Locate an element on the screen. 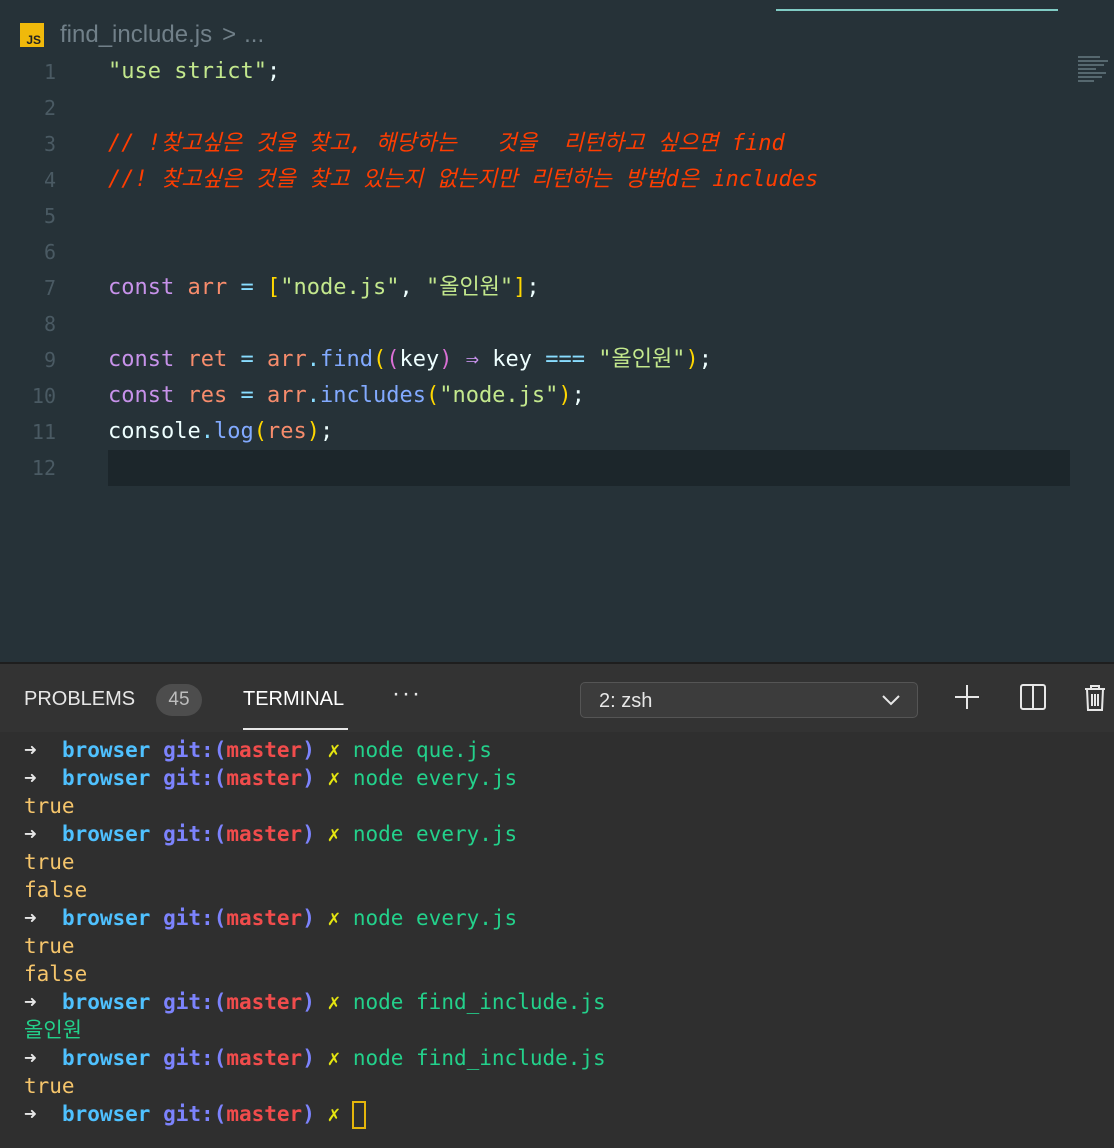  terminal-cursor is located at coordinates (359, 1115).